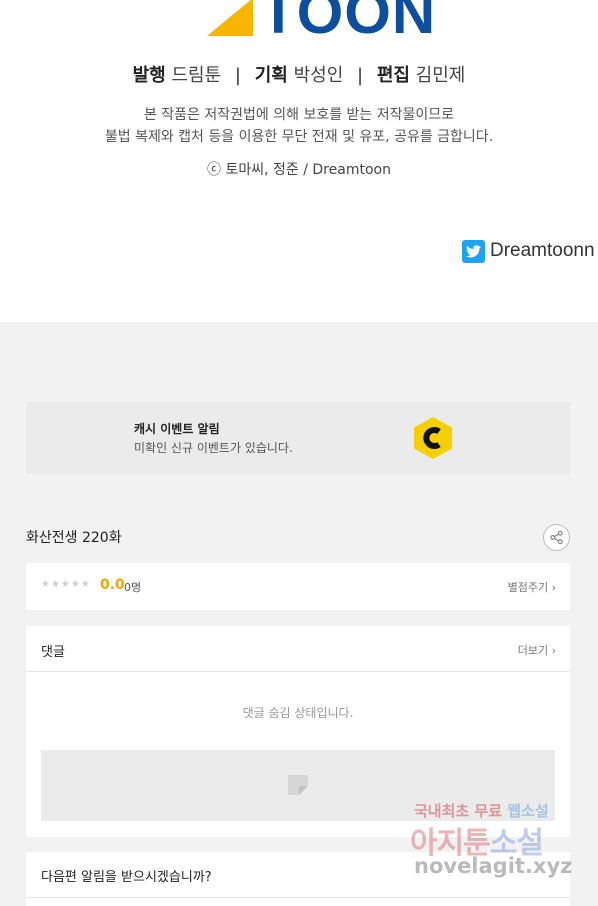 The height and width of the screenshot is (906, 598). What do you see at coordinates (537, 650) in the screenshot?
I see `comments-more-link: 더보기 ›` at bounding box center [537, 650].